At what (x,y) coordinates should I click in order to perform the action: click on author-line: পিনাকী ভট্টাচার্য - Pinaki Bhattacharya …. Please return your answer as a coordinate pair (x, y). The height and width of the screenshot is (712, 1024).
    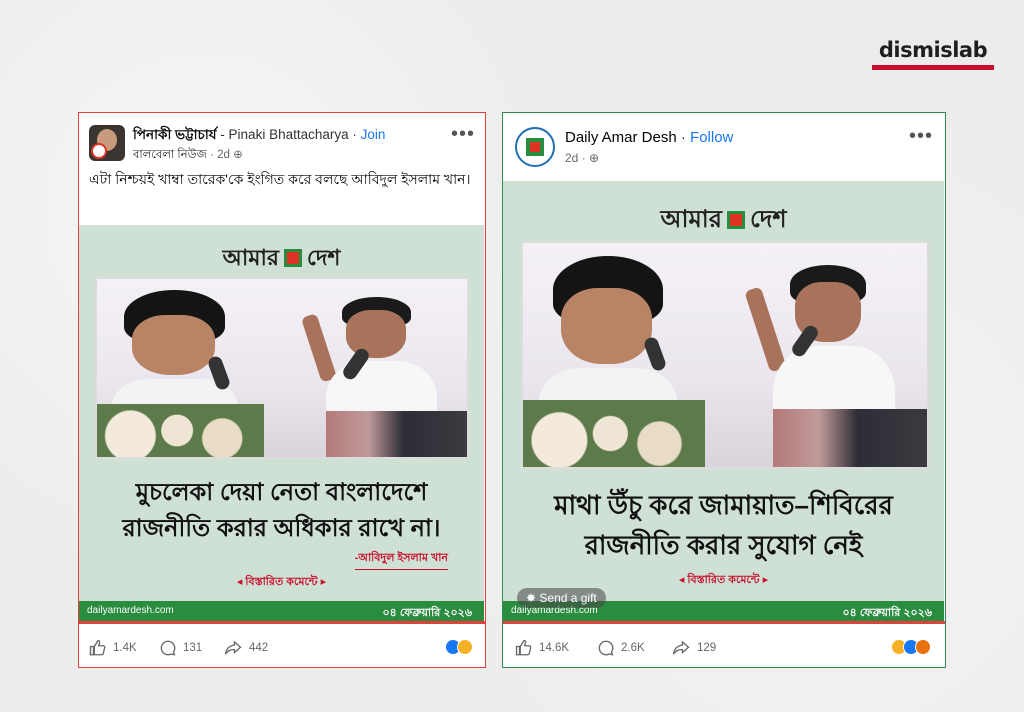
    Looking at the image, I should click on (259, 134).